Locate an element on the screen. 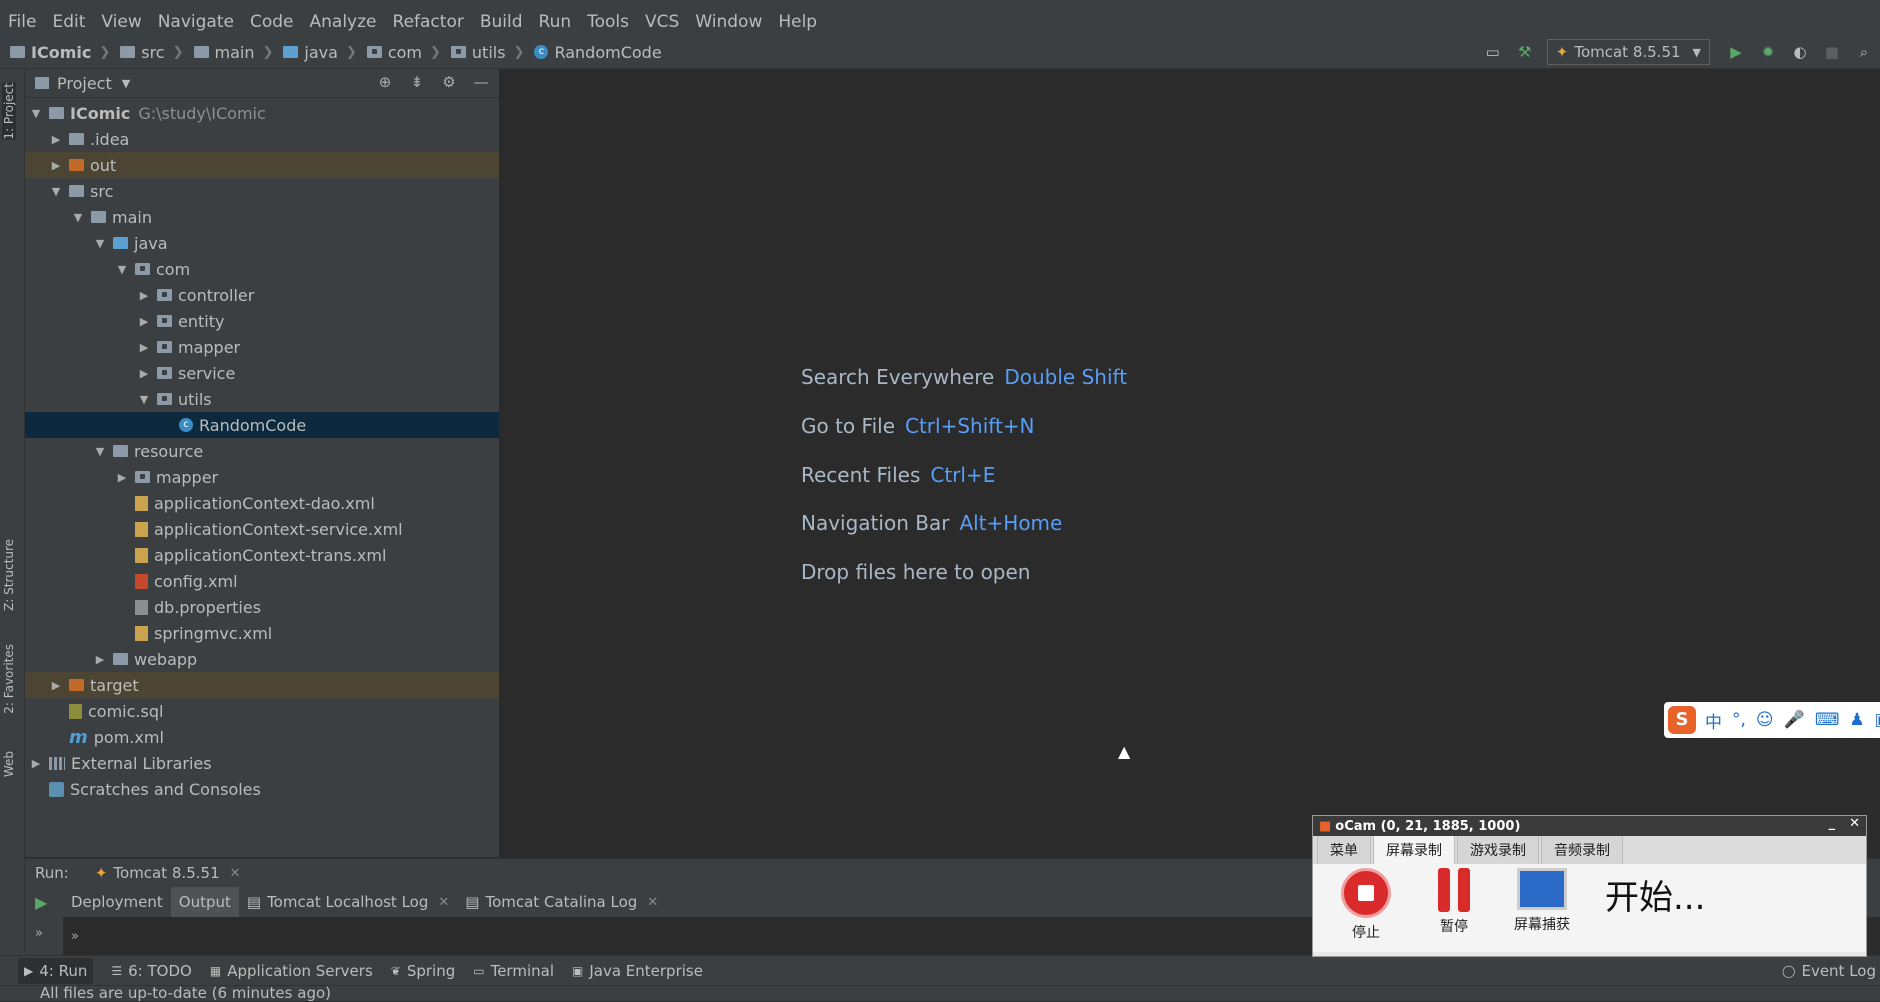 The width and height of the screenshot is (1880, 1002). tree-item-resource: ▼ resource is located at coordinates (262, 451).